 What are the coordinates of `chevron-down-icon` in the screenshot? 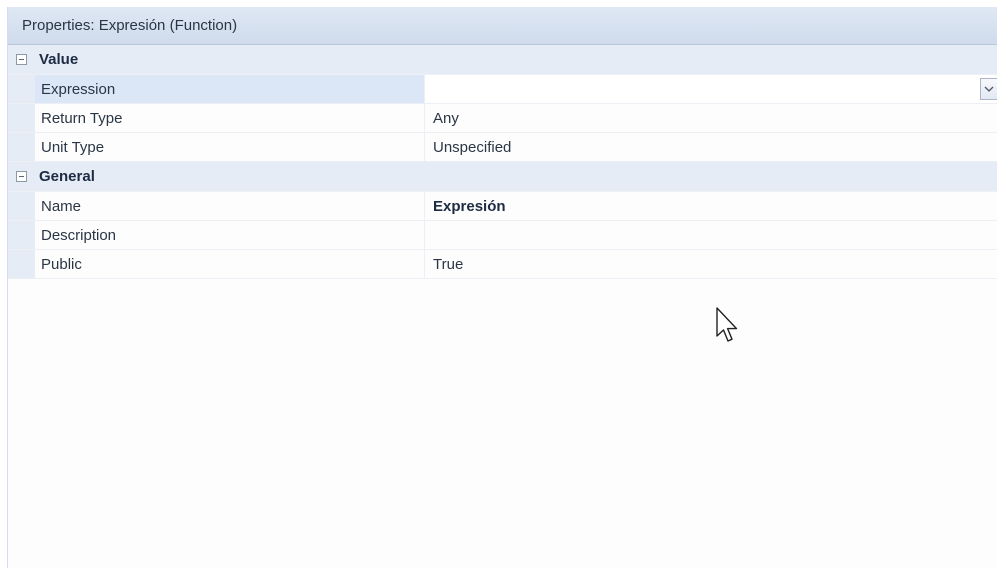 It's located at (988, 89).